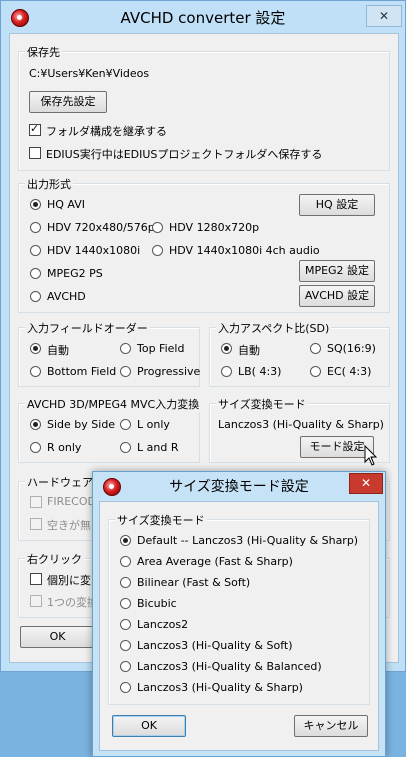 The image size is (406, 757). What do you see at coordinates (337, 447) in the screenshot?
I see `mode-settings-button: モード設定` at bounding box center [337, 447].